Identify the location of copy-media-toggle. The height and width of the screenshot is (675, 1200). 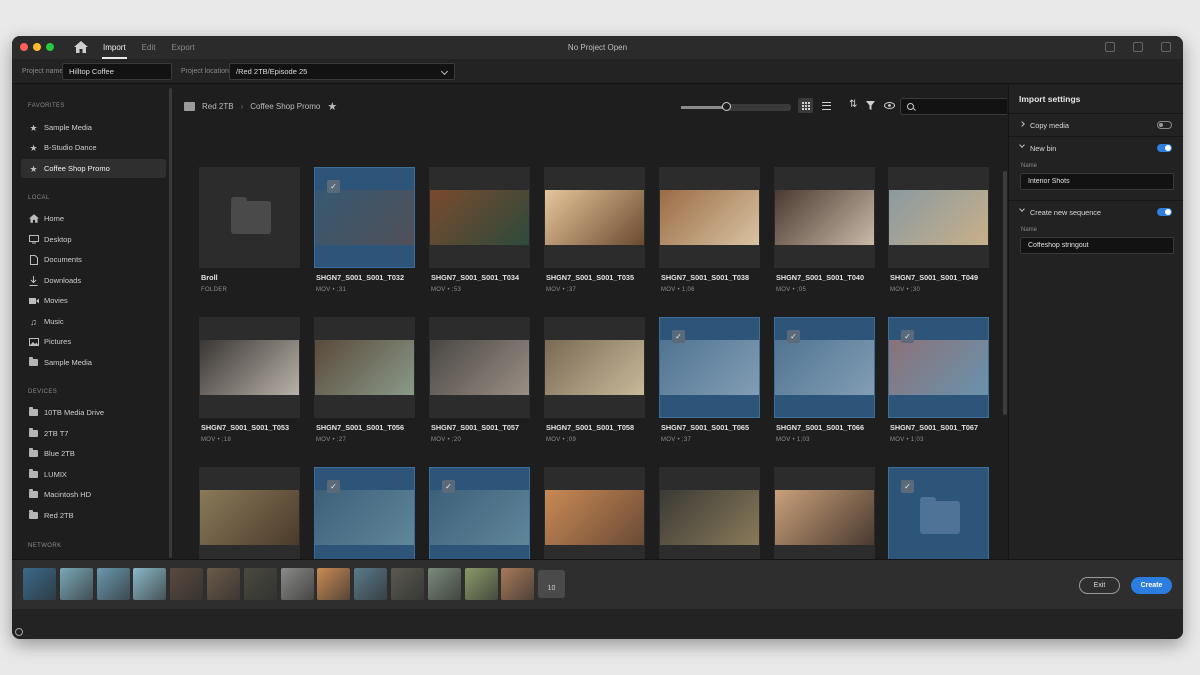
(1164, 125).